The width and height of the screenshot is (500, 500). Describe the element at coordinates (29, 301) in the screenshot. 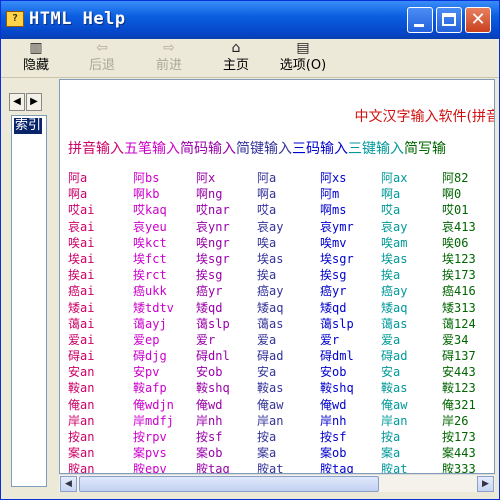

I see `index-list: 索引` at that location.